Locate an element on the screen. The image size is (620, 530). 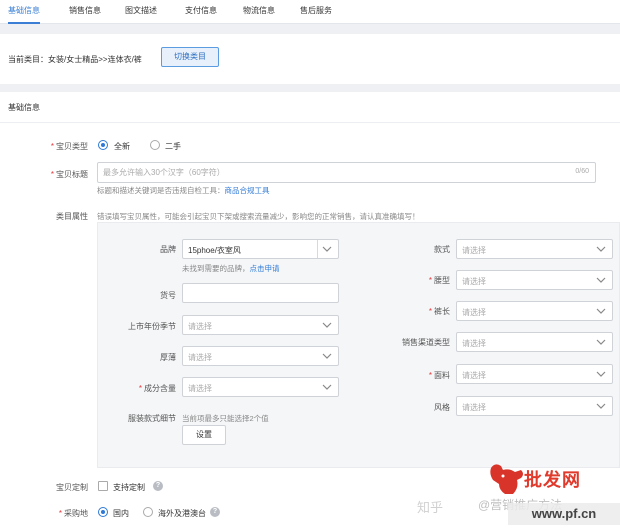
customization-checkbox is located at coordinates (103, 486).